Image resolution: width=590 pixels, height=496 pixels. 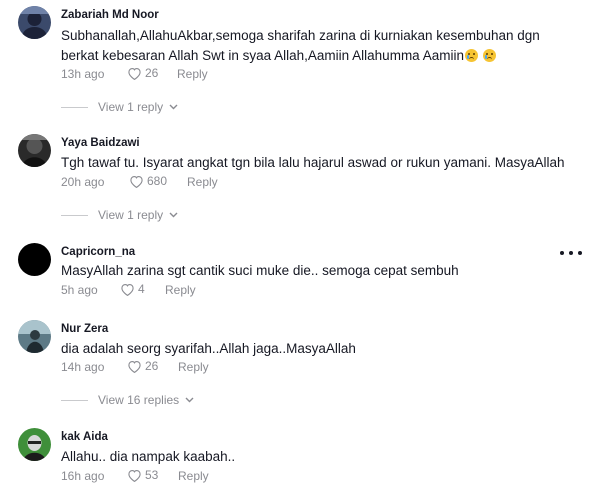 I want to click on like-button: 53, so click(x=142, y=475).